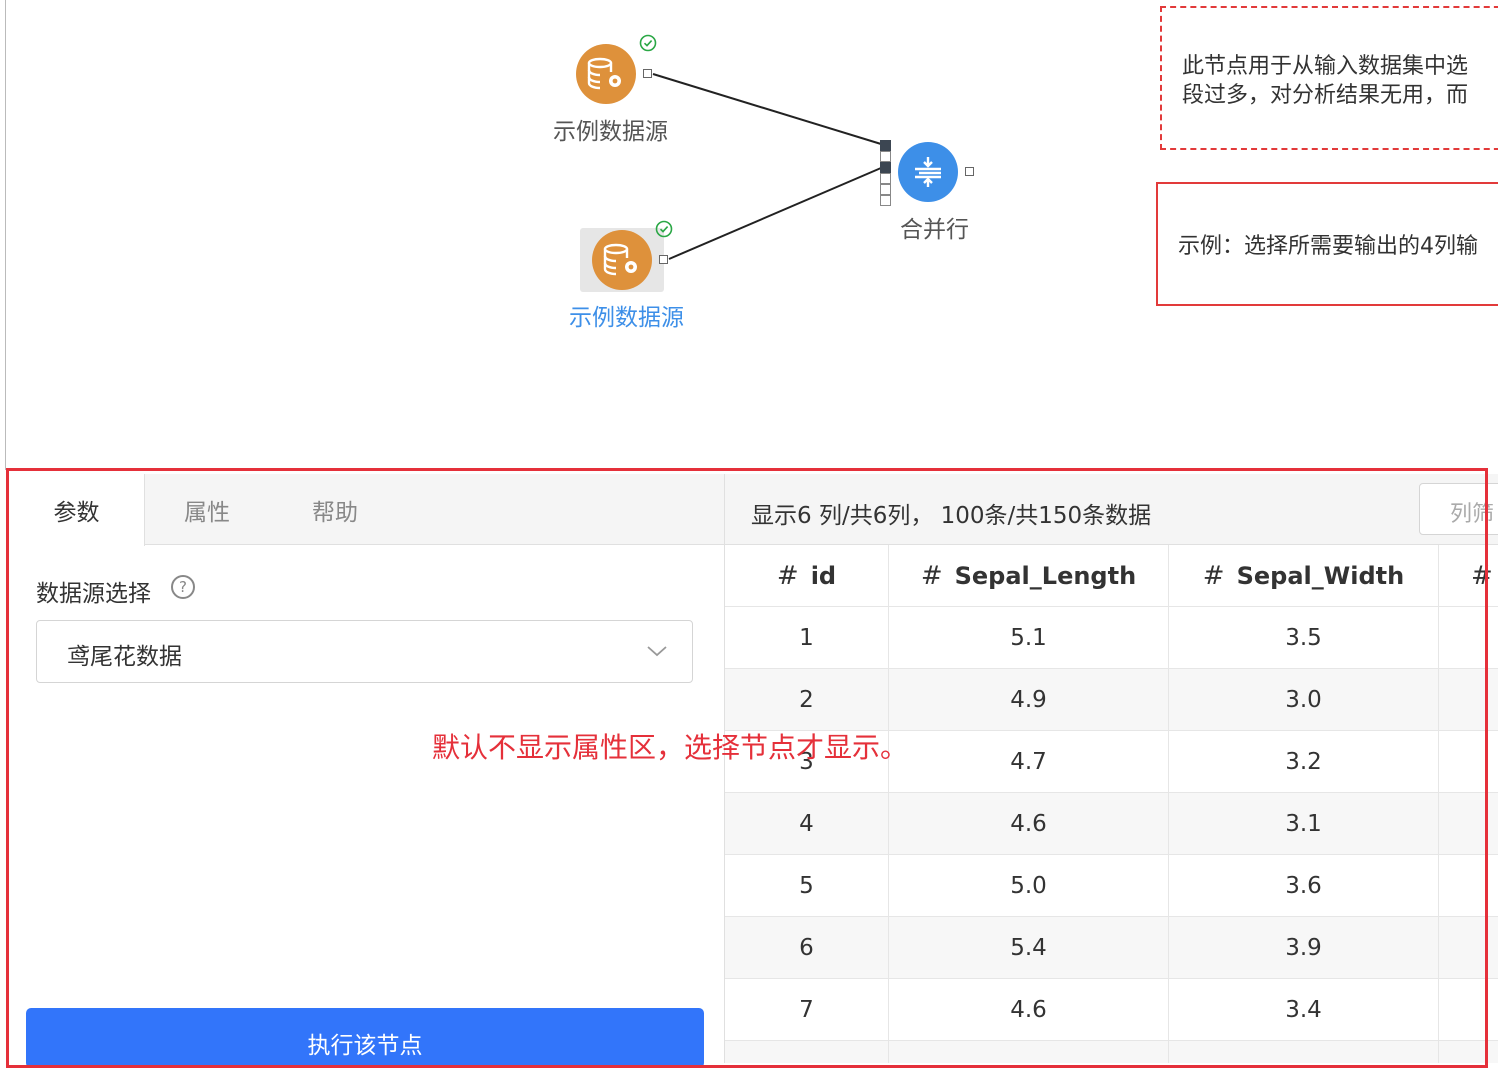 This screenshot has width=1498, height=1068. I want to click on cell-sepal-width: 3.2, so click(1304, 762).